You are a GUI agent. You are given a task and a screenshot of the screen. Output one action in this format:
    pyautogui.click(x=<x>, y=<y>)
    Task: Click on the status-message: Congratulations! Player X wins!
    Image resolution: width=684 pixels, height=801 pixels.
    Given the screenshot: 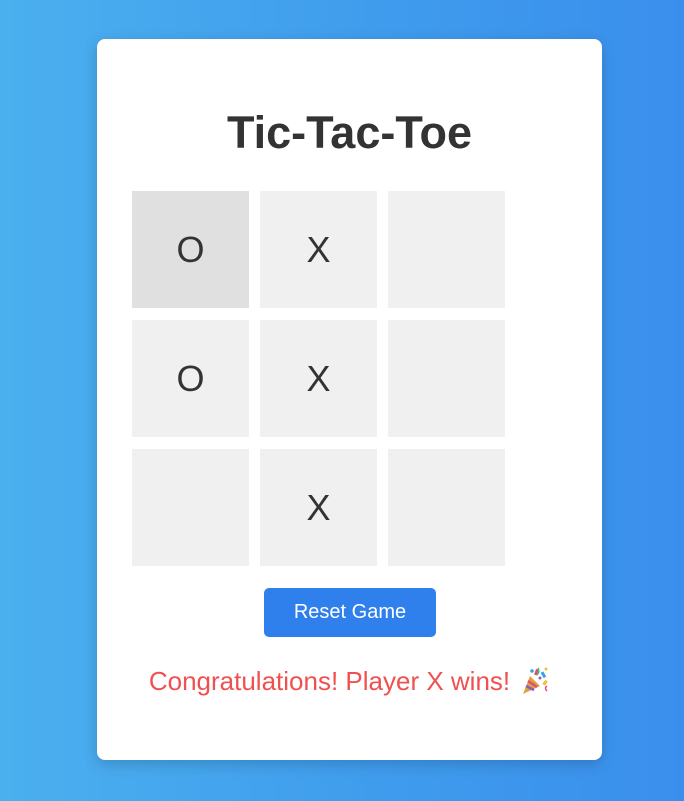 What is the action you would take?
    pyautogui.click(x=349, y=681)
    